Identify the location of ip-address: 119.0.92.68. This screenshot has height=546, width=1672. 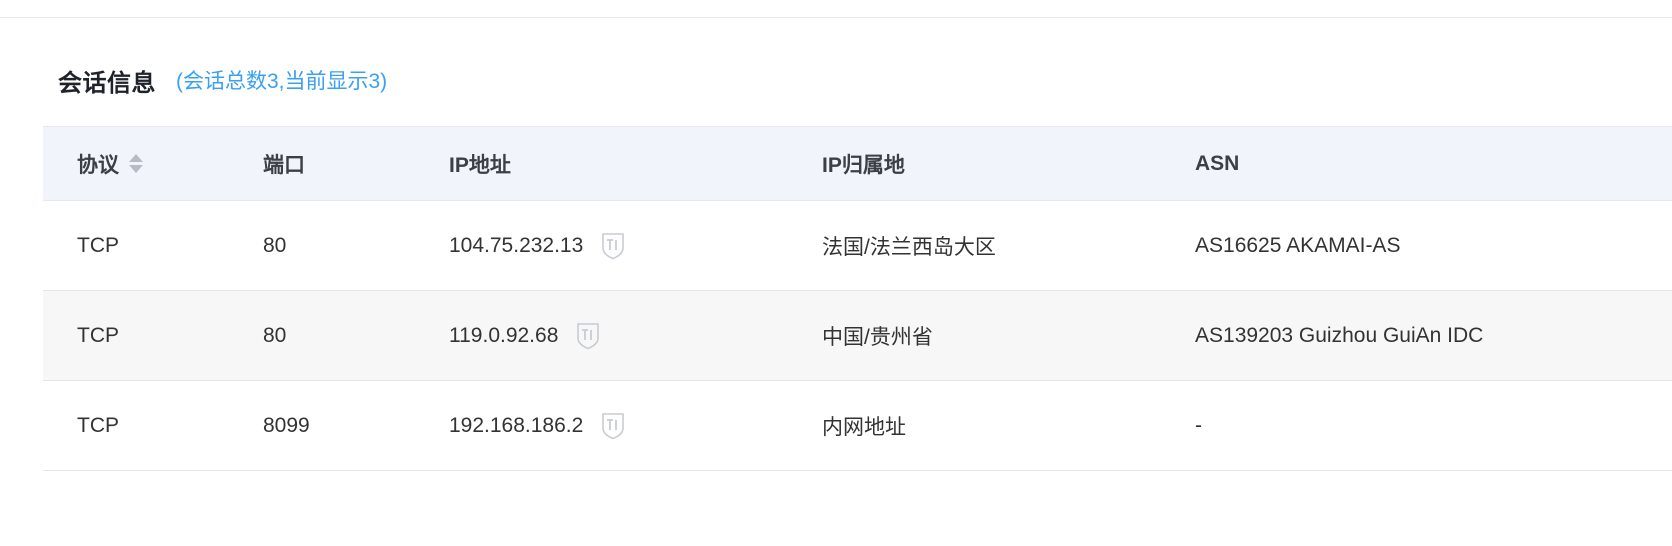
(504, 335).